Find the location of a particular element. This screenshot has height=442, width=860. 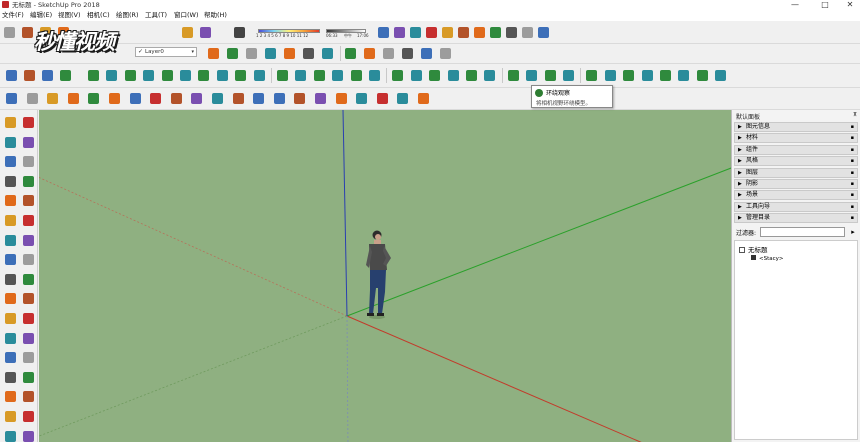

back-view-button is located at coordinates (426, 53).